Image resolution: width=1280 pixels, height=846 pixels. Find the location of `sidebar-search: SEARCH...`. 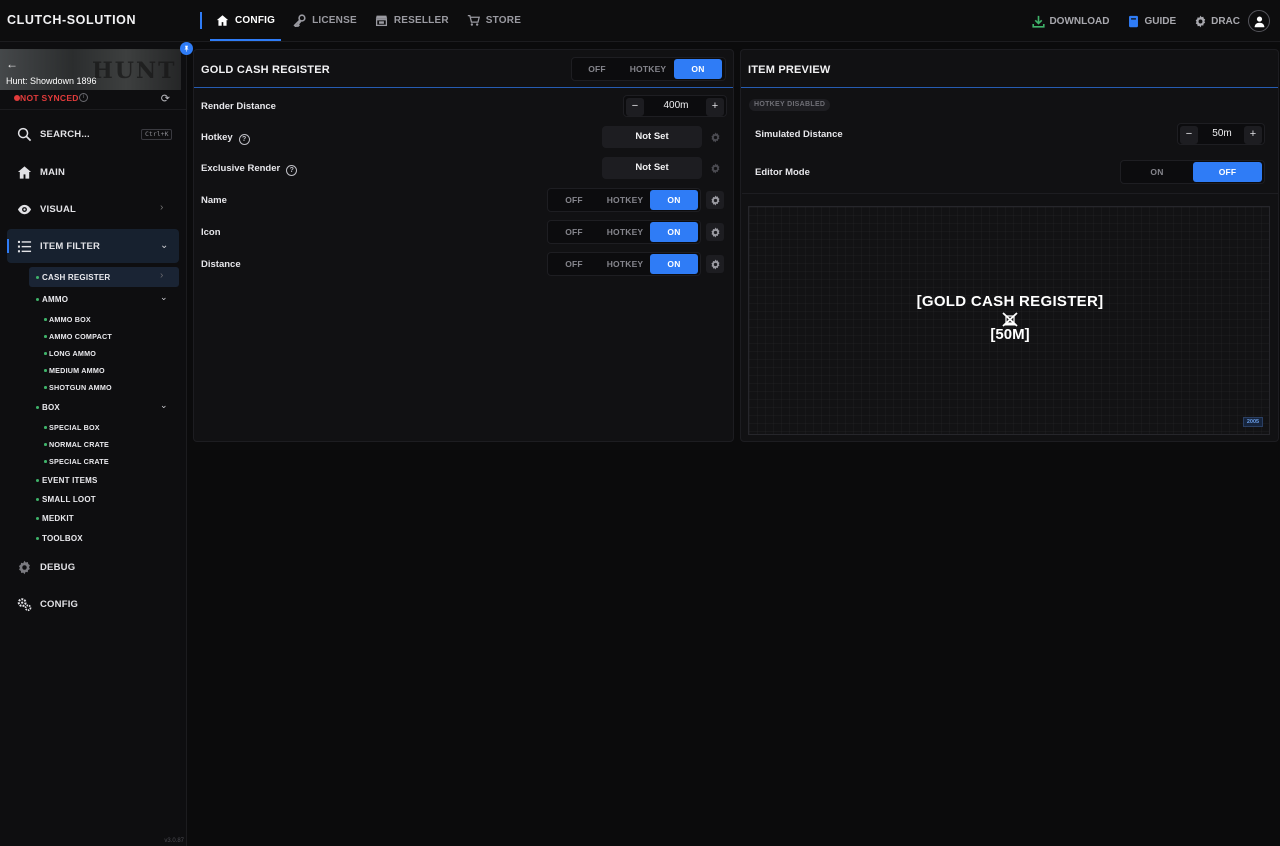

sidebar-search: SEARCH... is located at coordinates (53, 134).